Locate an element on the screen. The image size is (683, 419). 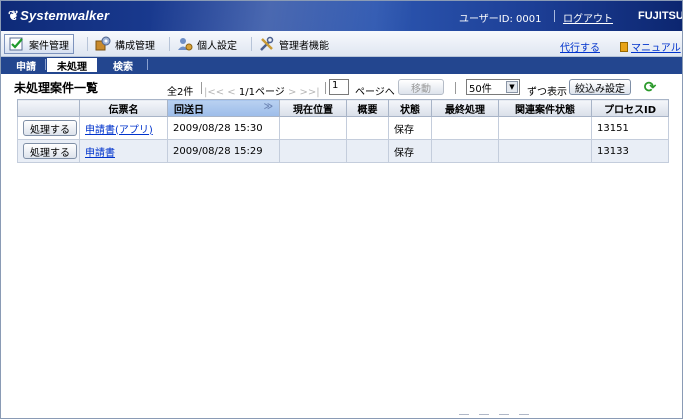
tab-pending: 未処理 is located at coordinates (72, 65).